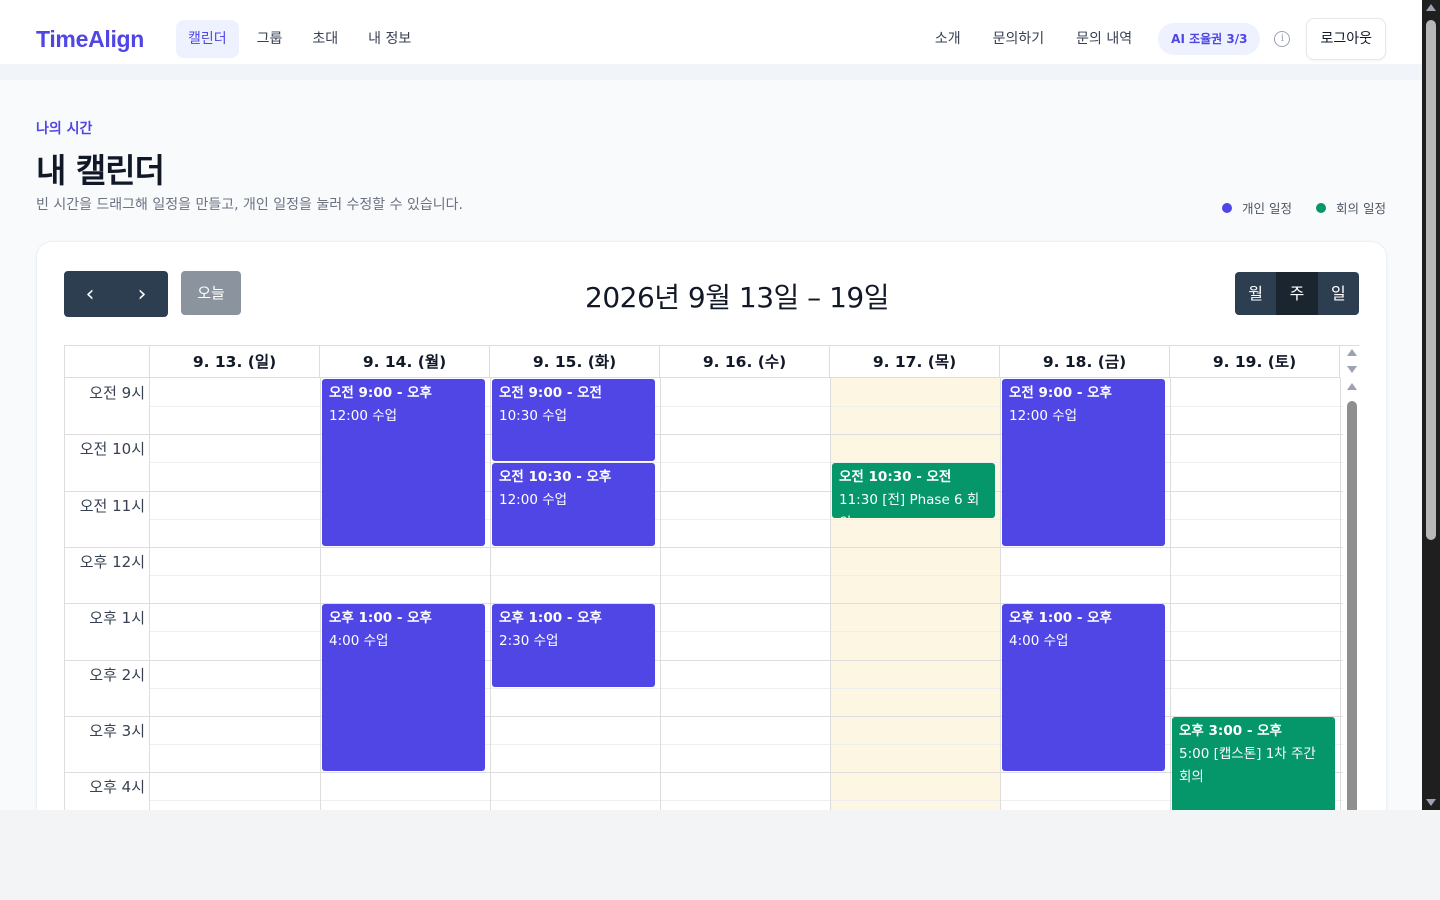 The width and height of the screenshot is (1440, 900). What do you see at coordinates (737, 297) in the screenshot?
I see `date-range-title: 2026년 9월 13일 – 19일` at bounding box center [737, 297].